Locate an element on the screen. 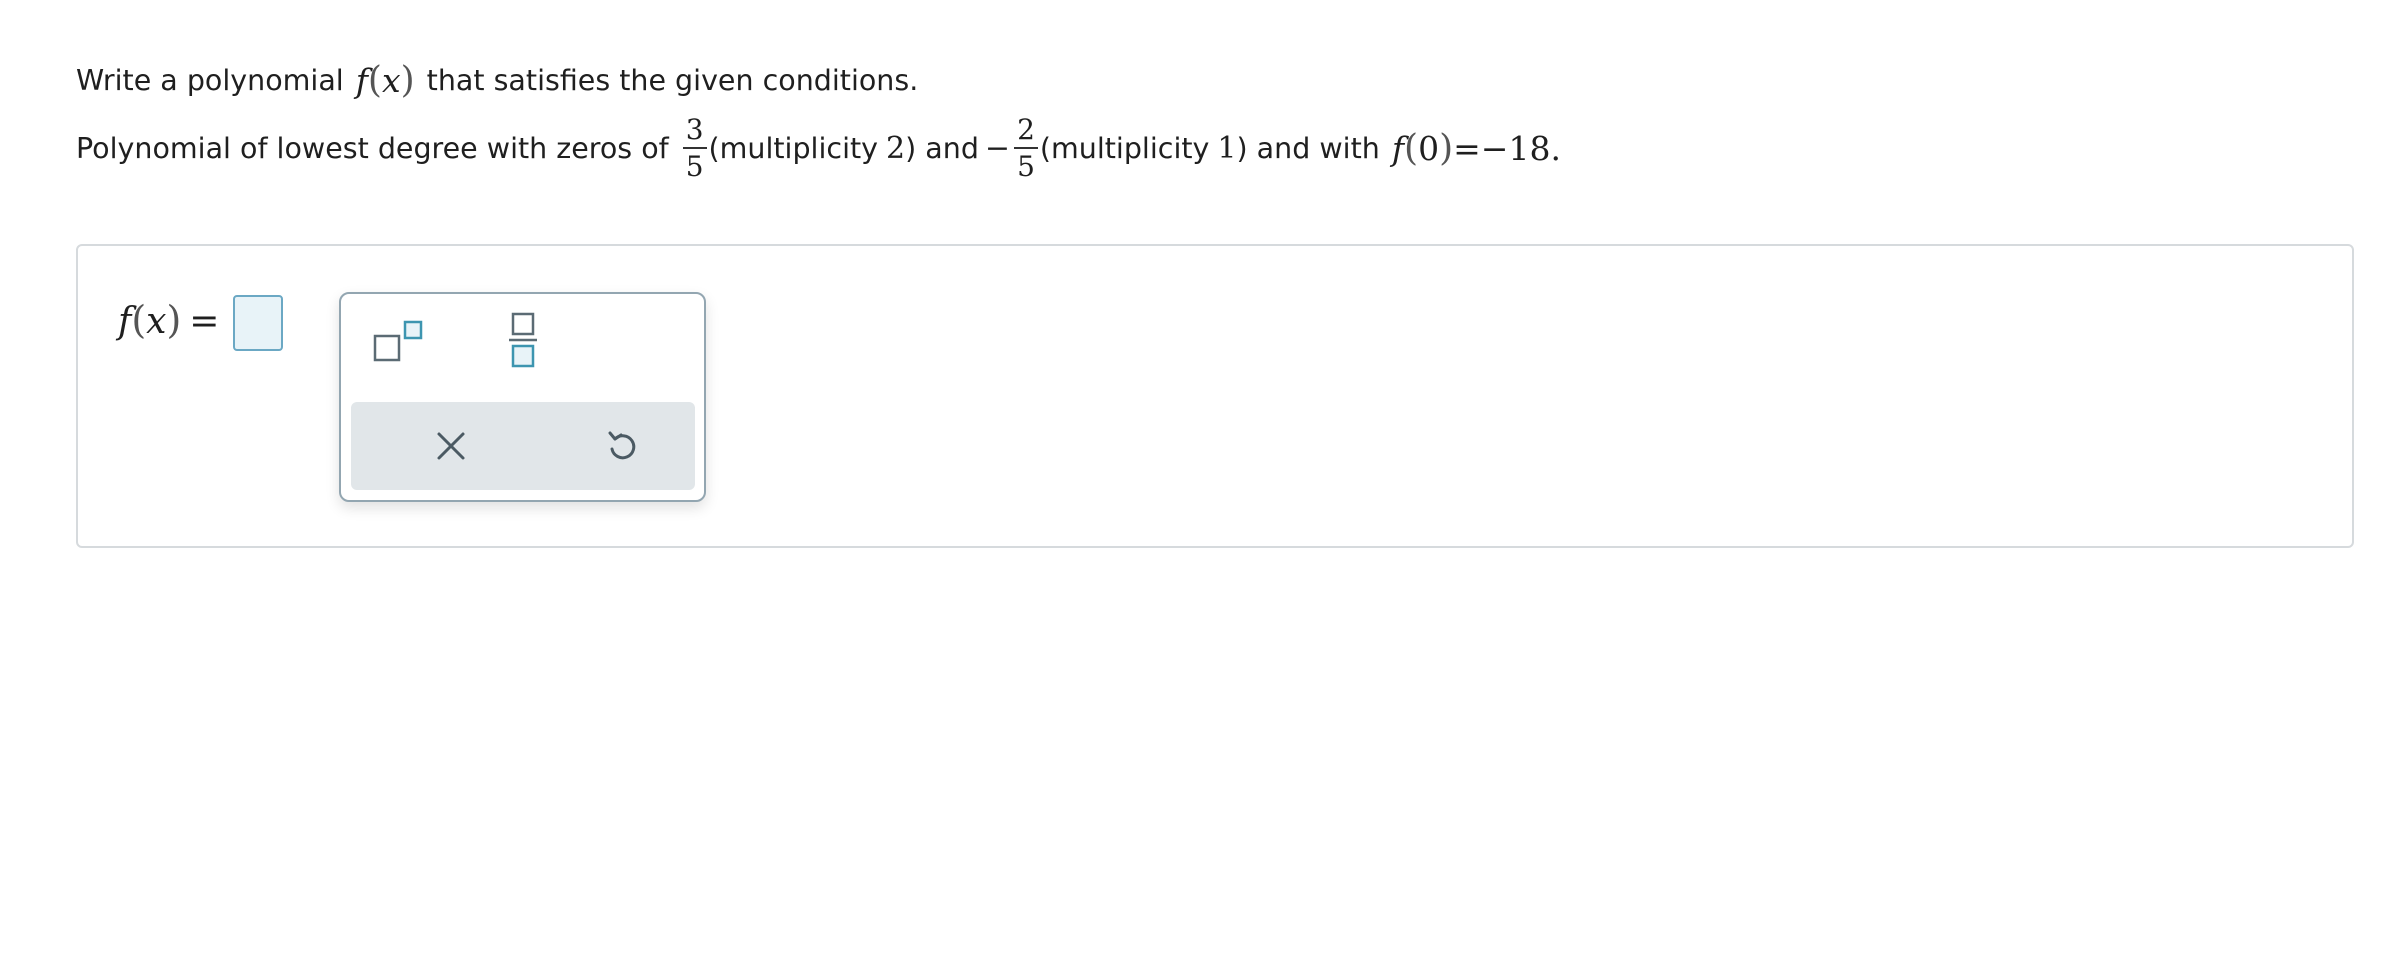  undo-button is located at coordinates (623, 446).